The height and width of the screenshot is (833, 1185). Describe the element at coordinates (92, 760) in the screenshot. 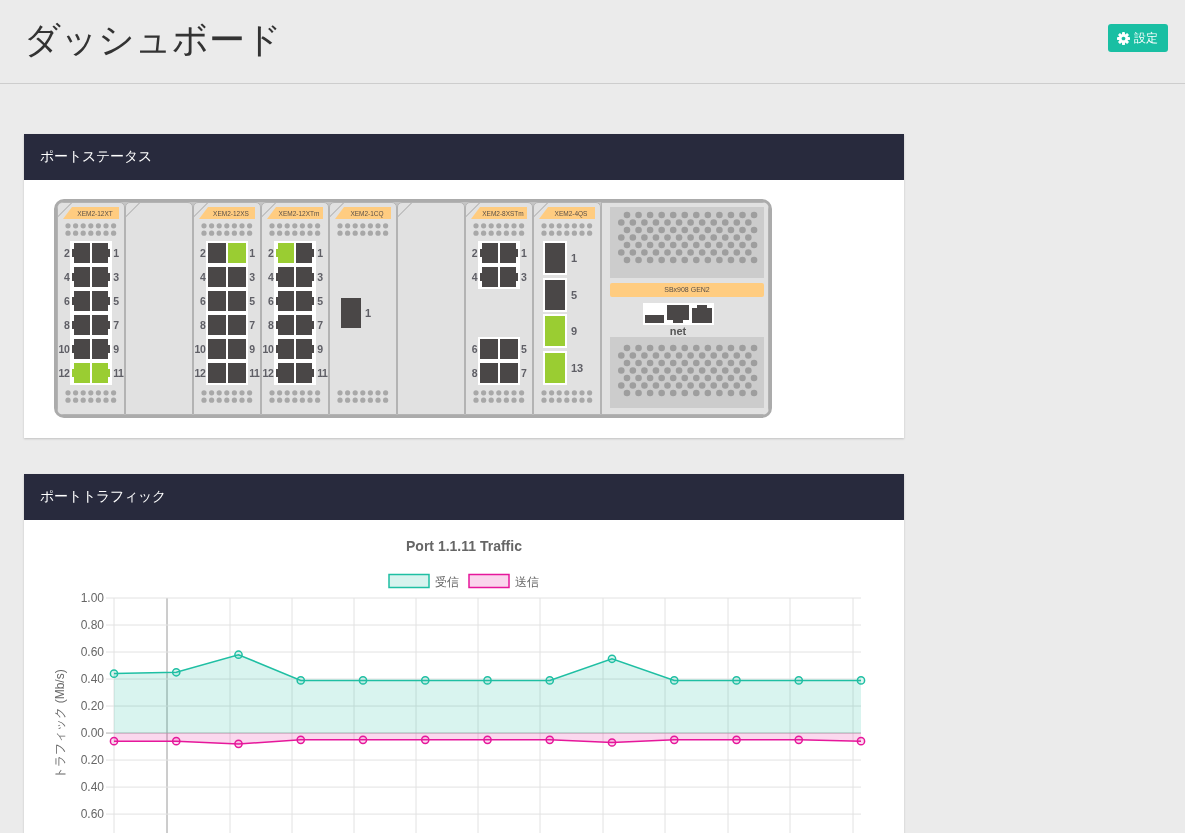

I see `y-tick-label: 0.20` at that location.